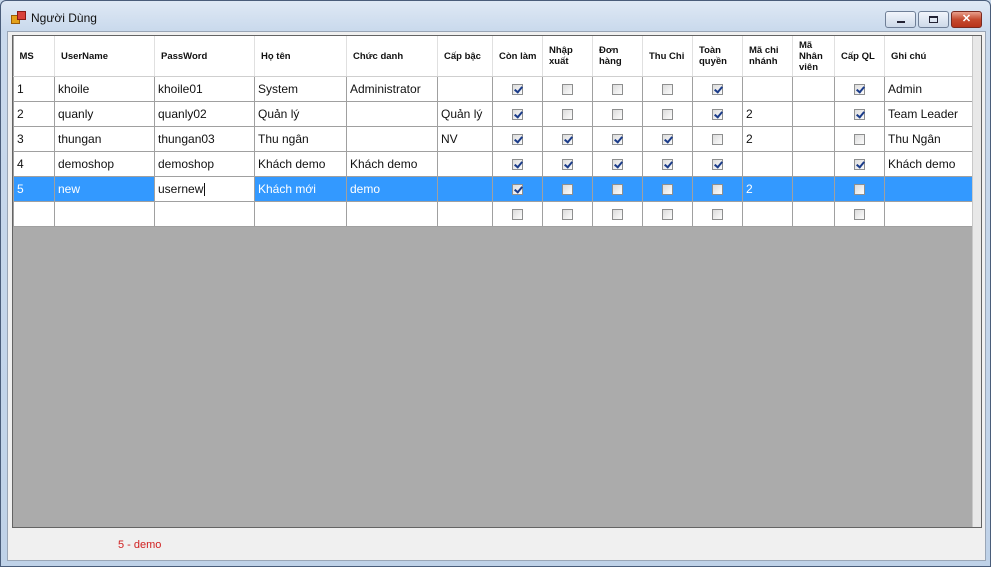 This screenshot has height=567, width=991. Describe the element at coordinates (929, 89) in the screenshot. I see `cell-ghichu: Admin` at that location.